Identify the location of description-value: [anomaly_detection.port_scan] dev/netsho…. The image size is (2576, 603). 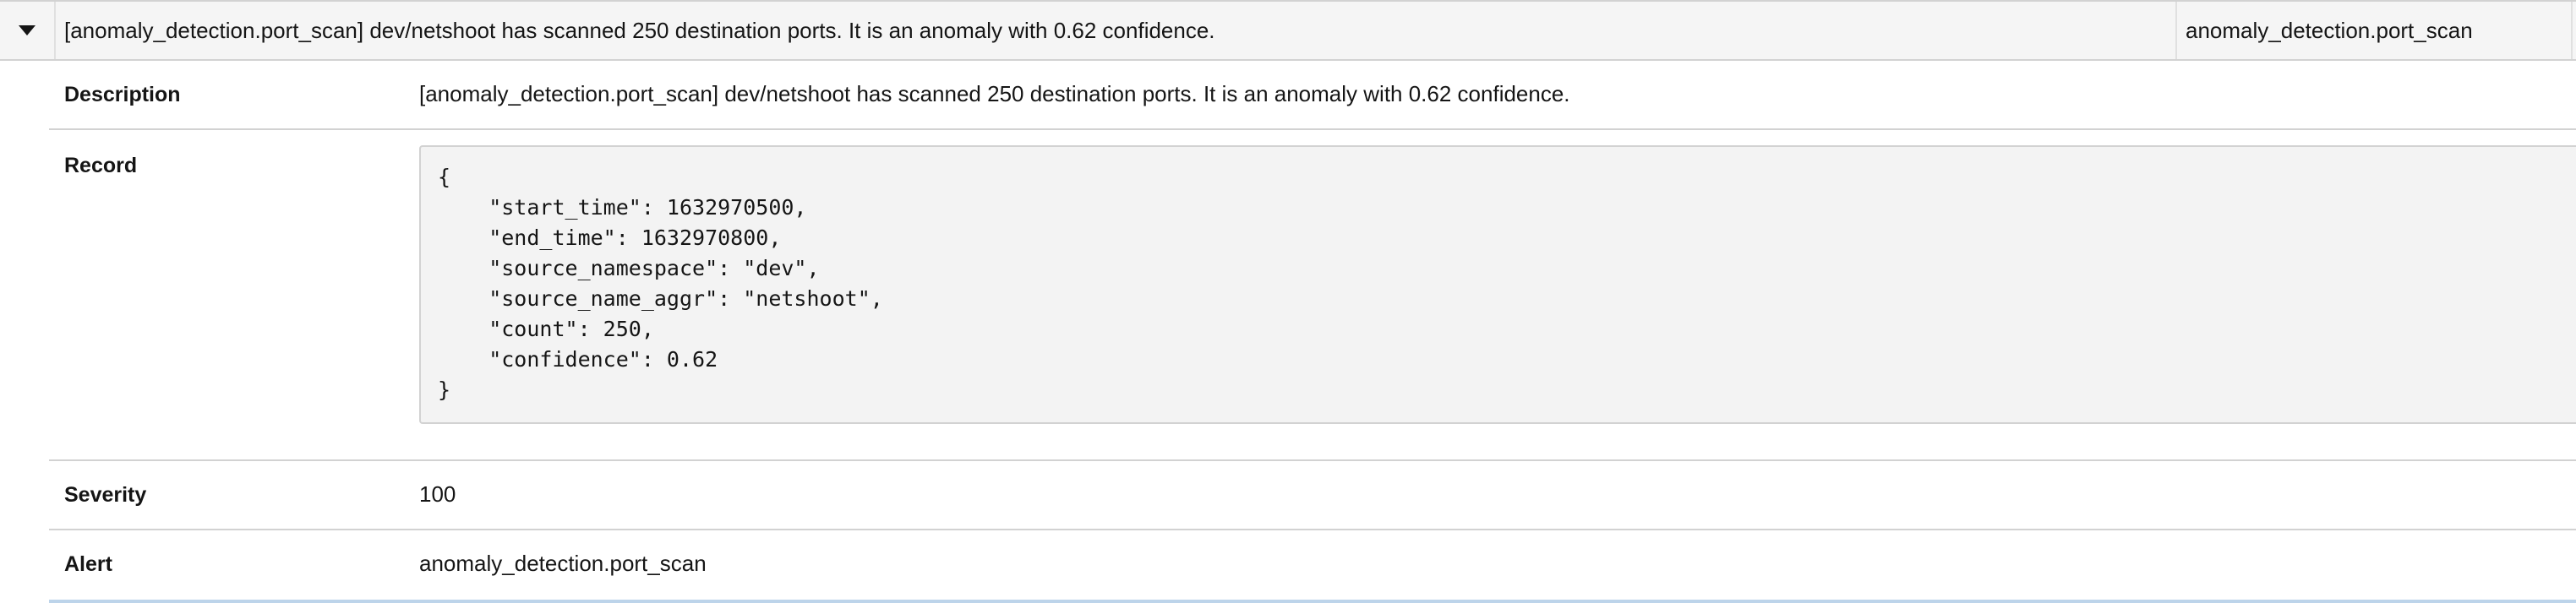
(995, 93).